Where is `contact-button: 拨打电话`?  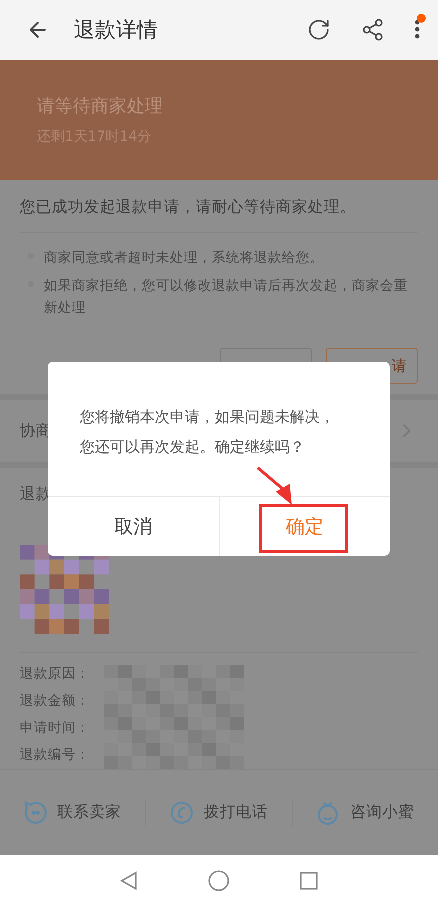 contact-button: 拨打电话 is located at coordinates (218, 813).